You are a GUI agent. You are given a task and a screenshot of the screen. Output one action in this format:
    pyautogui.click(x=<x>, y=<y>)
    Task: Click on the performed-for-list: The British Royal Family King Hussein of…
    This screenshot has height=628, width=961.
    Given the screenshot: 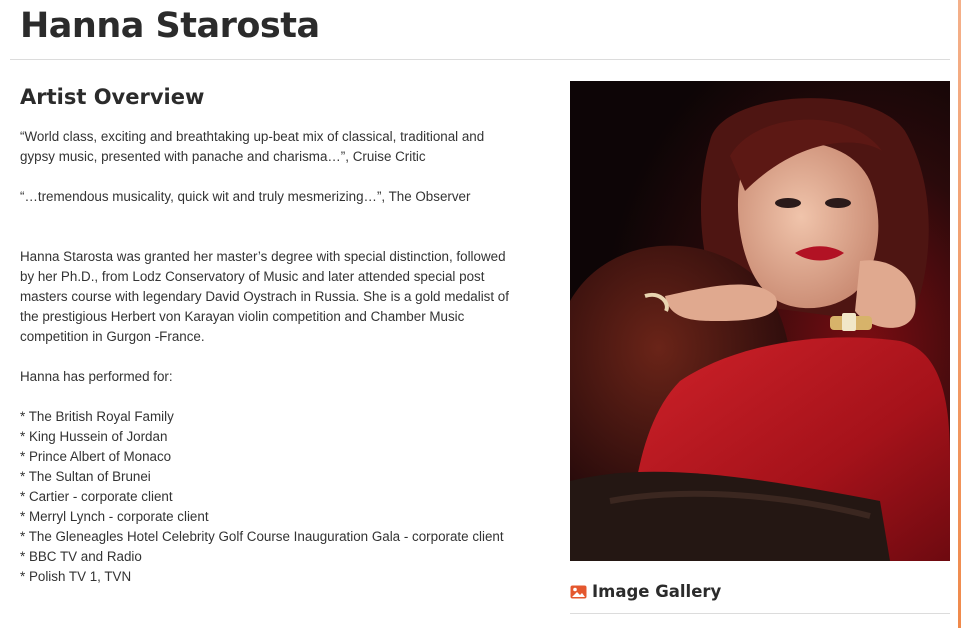 What is the action you would take?
    pyautogui.click(x=270, y=497)
    